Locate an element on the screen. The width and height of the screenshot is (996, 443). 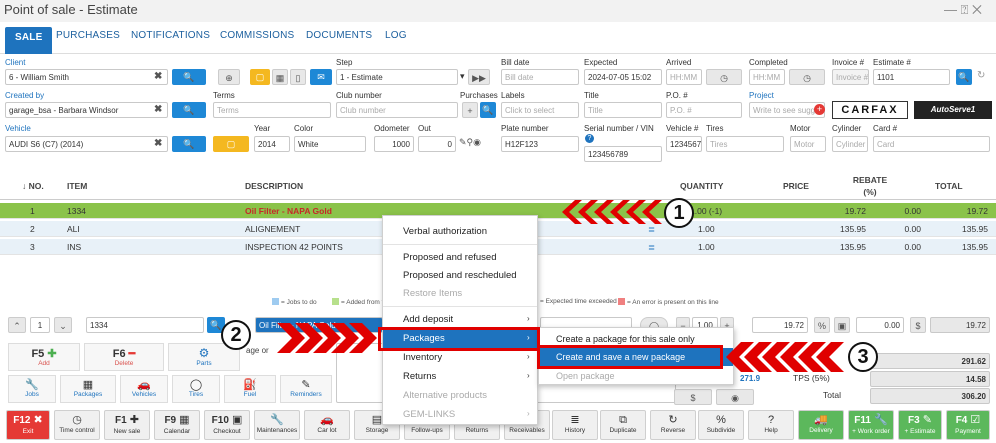
callout-number-1: 1 is located at coordinates (679, 213).